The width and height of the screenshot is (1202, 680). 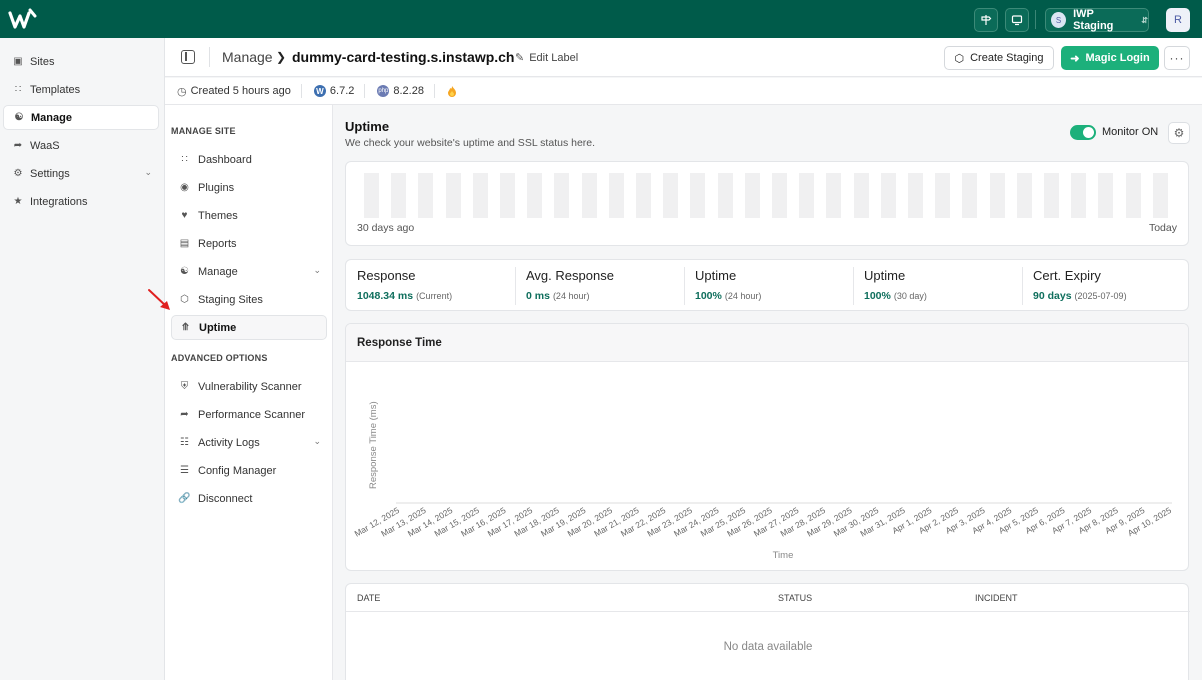 What do you see at coordinates (937, 286) in the screenshot?
I see `stat-uptime-30d: Uptime 100% (30 day)` at bounding box center [937, 286].